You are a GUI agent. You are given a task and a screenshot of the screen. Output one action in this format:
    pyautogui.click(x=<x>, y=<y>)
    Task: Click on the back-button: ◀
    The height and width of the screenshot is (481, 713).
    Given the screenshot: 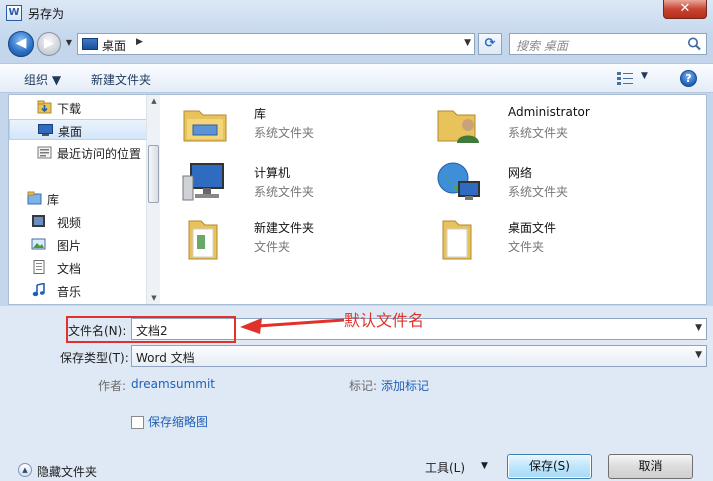 What is the action you would take?
    pyautogui.click(x=21, y=44)
    